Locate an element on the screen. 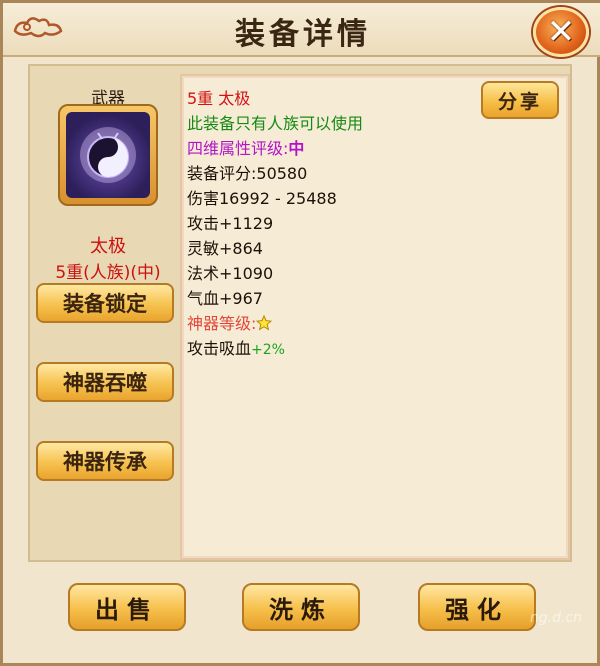 This screenshot has height=666, width=600. star-icon is located at coordinates (264, 323).